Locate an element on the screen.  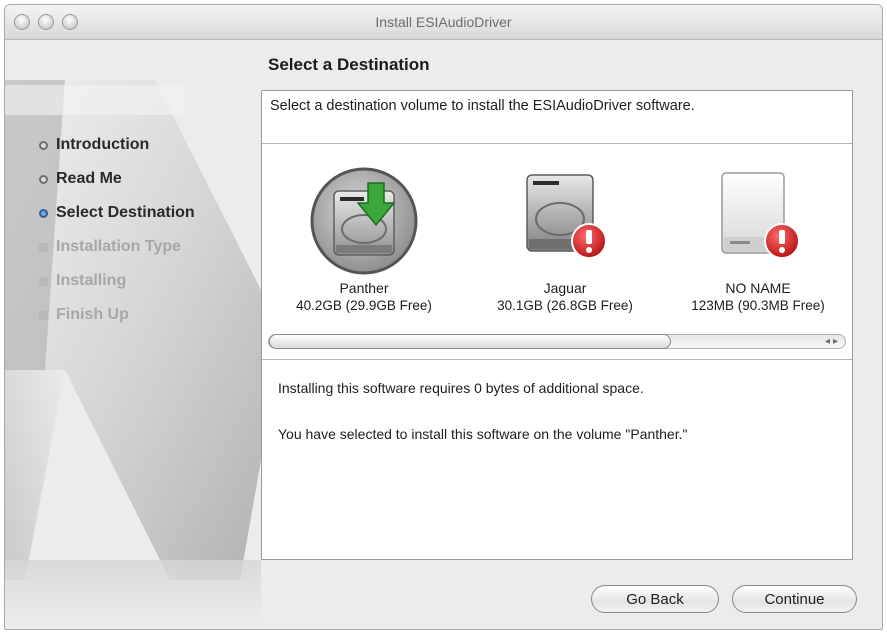
page-title: Select a Destination is located at coordinates (349, 64).